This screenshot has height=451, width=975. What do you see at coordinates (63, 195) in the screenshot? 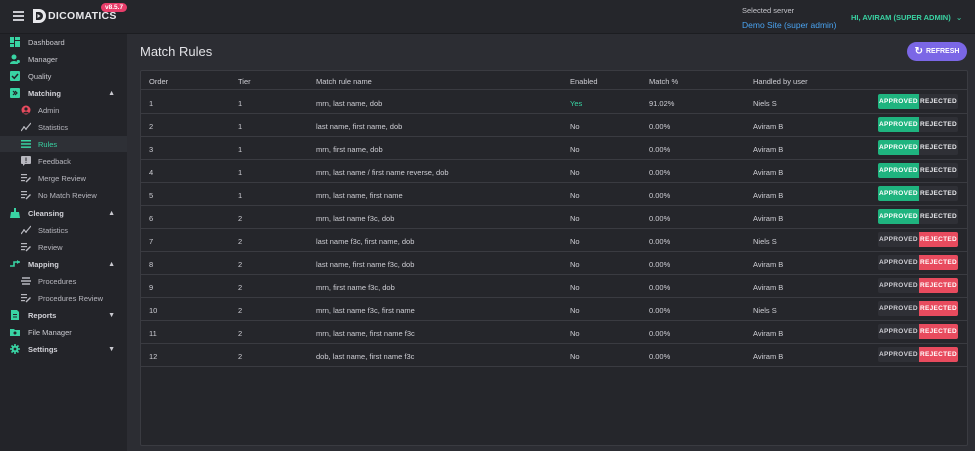
I see `sidebar-item-no-match-review: No Match Review` at bounding box center [63, 195].